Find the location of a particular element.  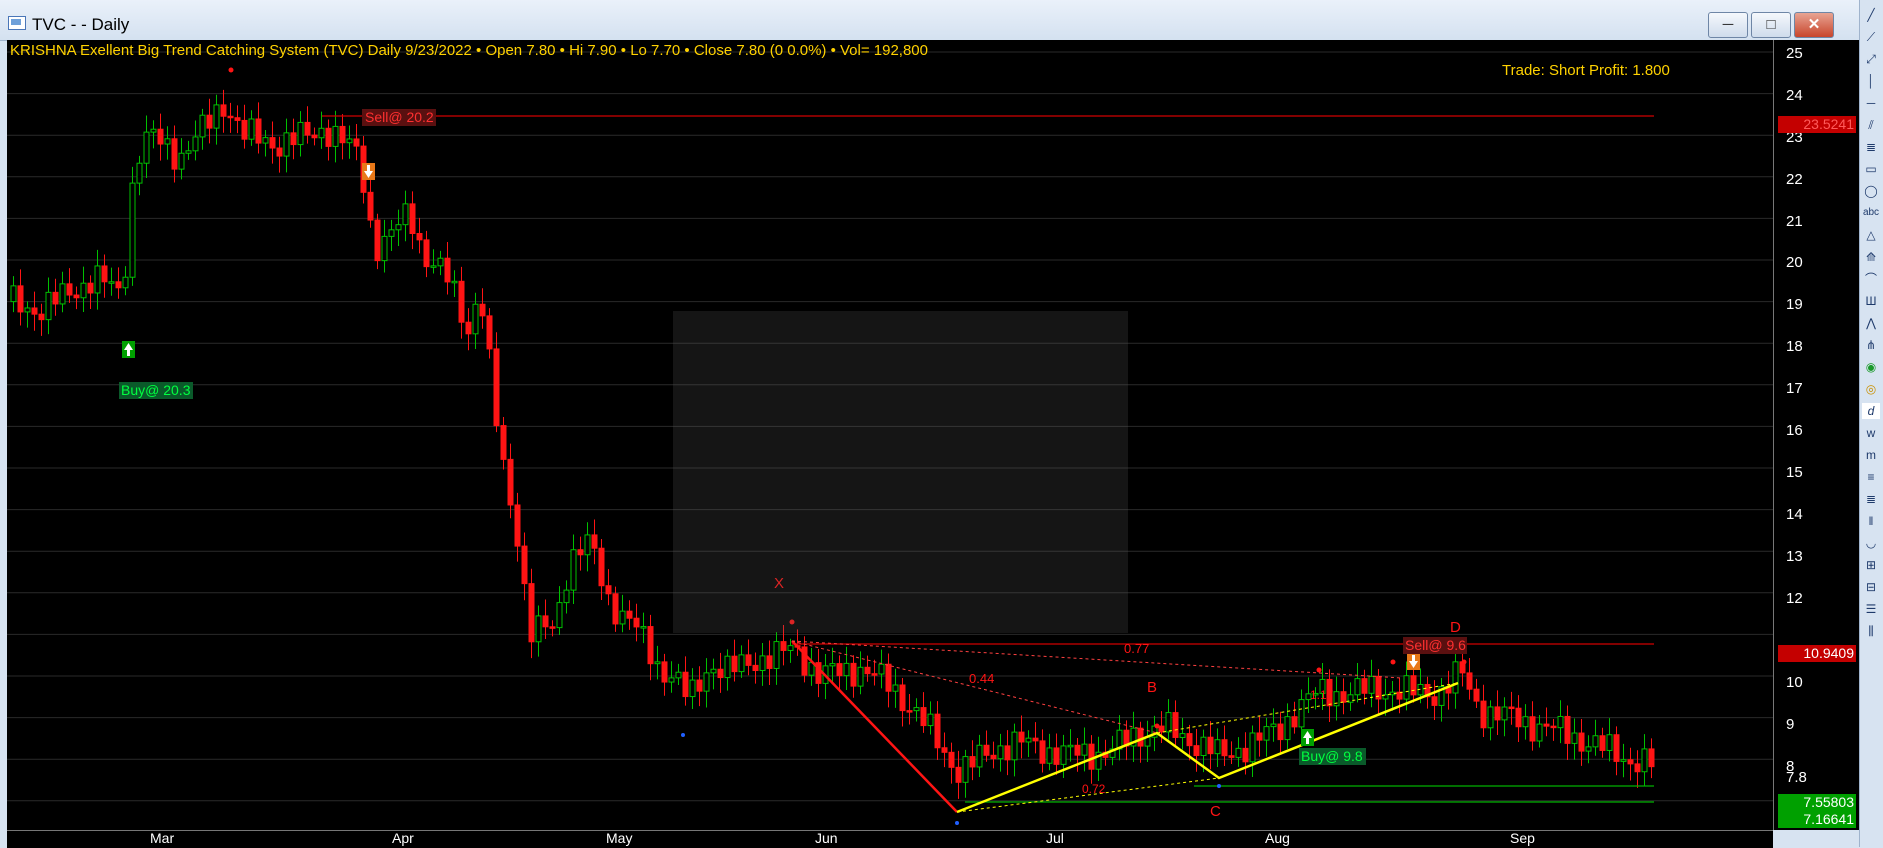

ellipse-icon: ◯ is located at coordinates (1871, 191).